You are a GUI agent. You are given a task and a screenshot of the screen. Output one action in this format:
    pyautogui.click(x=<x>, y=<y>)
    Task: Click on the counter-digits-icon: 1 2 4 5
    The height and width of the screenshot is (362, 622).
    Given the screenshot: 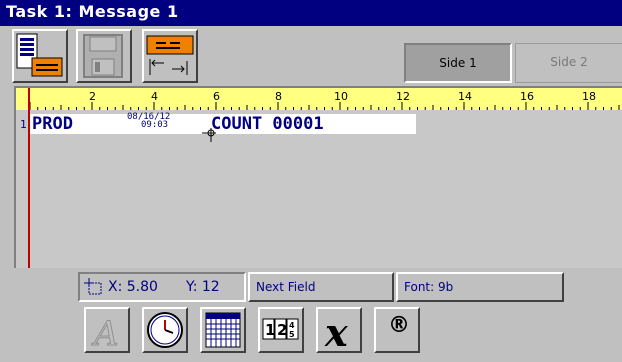 What is the action you would take?
    pyautogui.click(x=280, y=329)
    